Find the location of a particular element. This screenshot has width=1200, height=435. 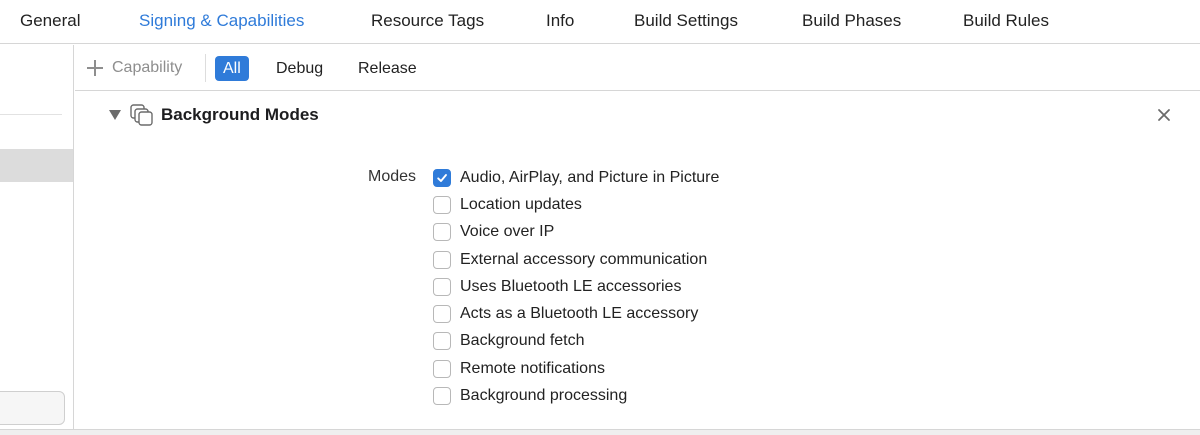

mode-row: Voice over IP is located at coordinates (576, 232).